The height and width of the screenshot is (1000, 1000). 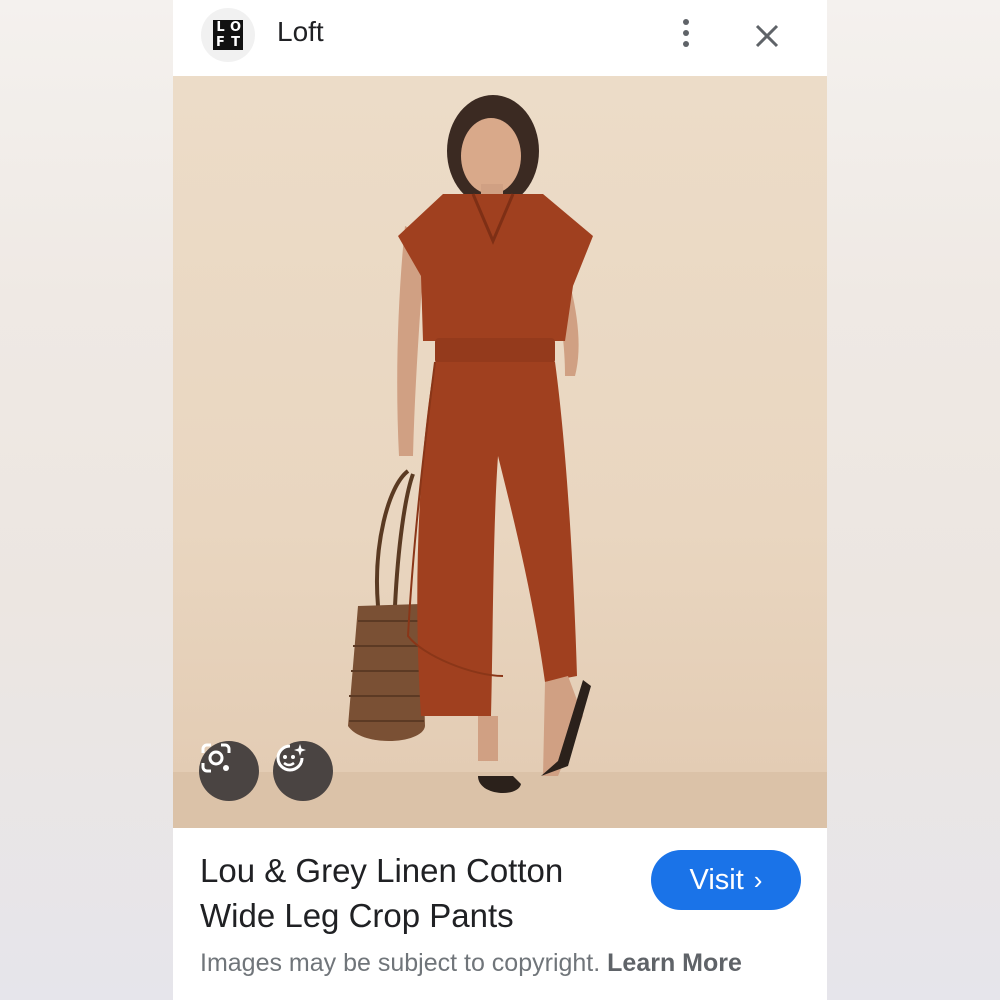 I want to click on card-header: L O F T Loft, so click(x=500, y=38).